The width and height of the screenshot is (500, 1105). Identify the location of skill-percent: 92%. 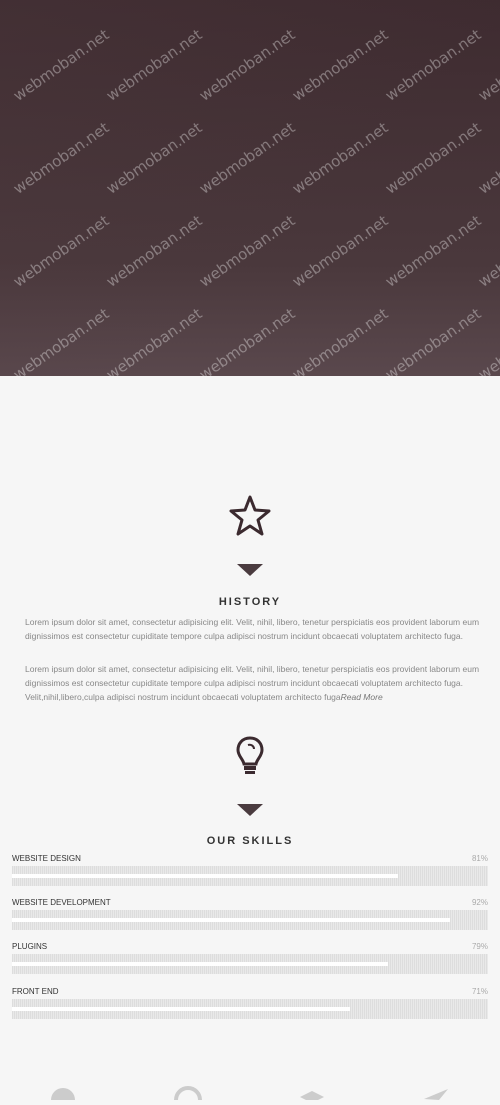
(479, 902).